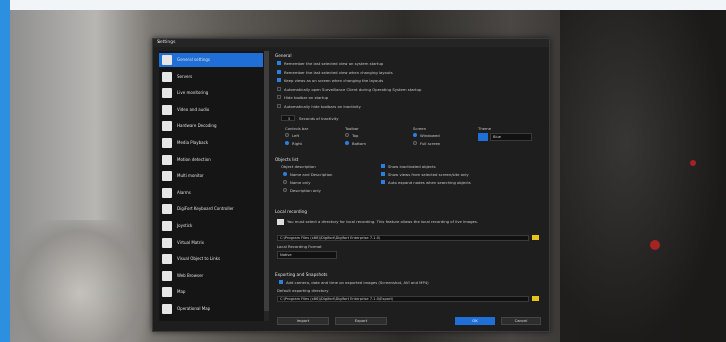 The image size is (726, 342). What do you see at coordinates (80, 281) in the screenshot?
I see `background-highlight` at bounding box center [80, 281].